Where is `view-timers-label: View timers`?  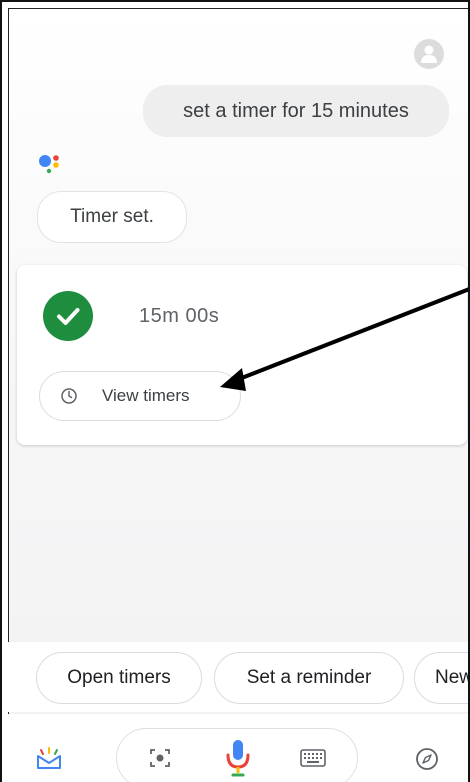
view-timers-label: View timers is located at coordinates (146, 395).